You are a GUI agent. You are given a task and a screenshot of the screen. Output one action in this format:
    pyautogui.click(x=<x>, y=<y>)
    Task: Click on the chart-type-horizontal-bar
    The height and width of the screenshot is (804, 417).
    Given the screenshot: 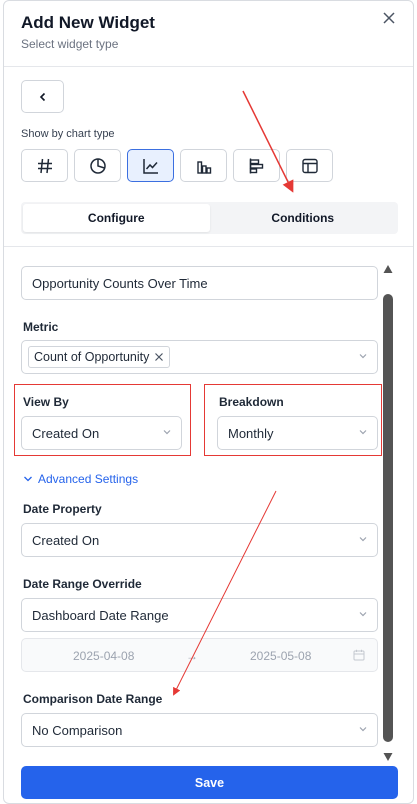 What is the action you would take?
    pyautogui.click(x=256, y=165)
    